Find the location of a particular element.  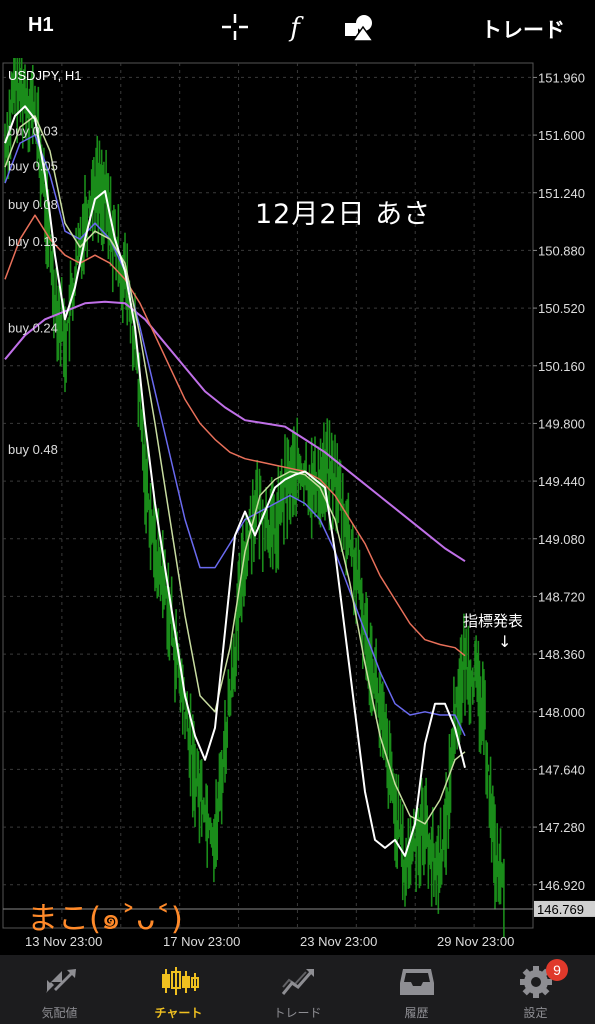

candlestick-icon is located at coordinates (180, 981).